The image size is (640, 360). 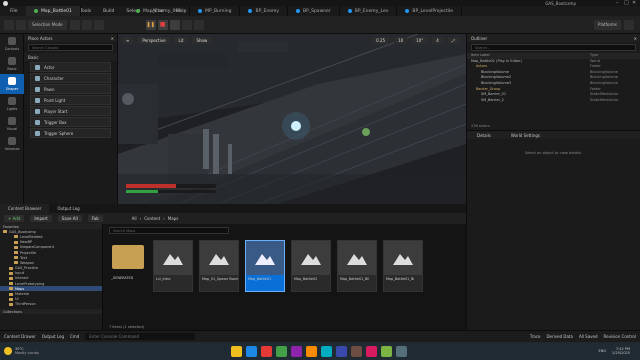 I want to click on eject-button, so click(x=174, y=24).